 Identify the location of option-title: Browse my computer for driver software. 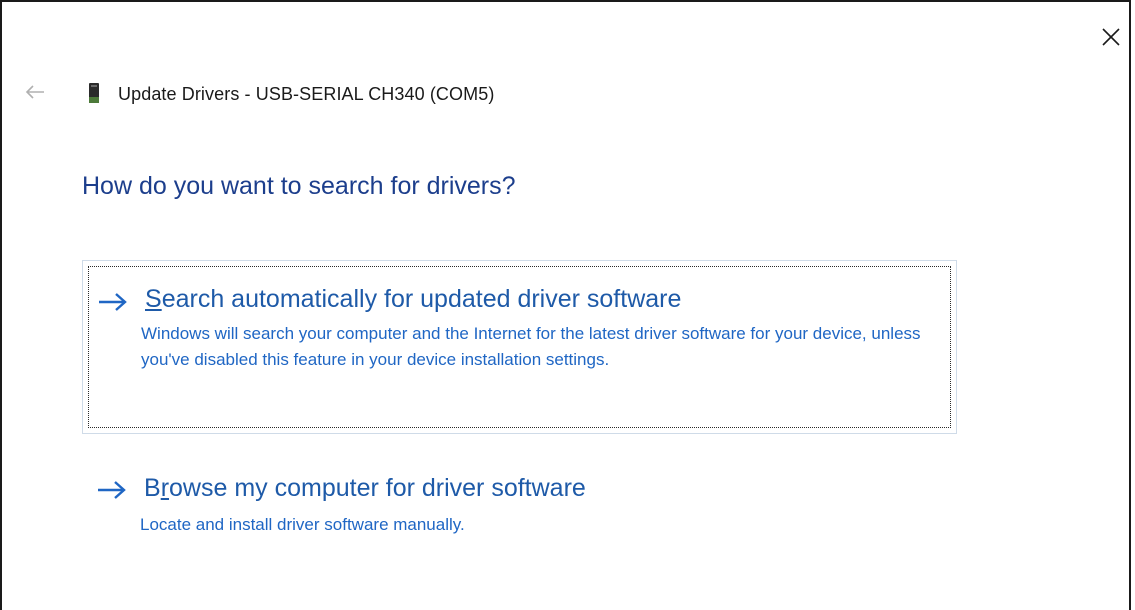
(365, 488).